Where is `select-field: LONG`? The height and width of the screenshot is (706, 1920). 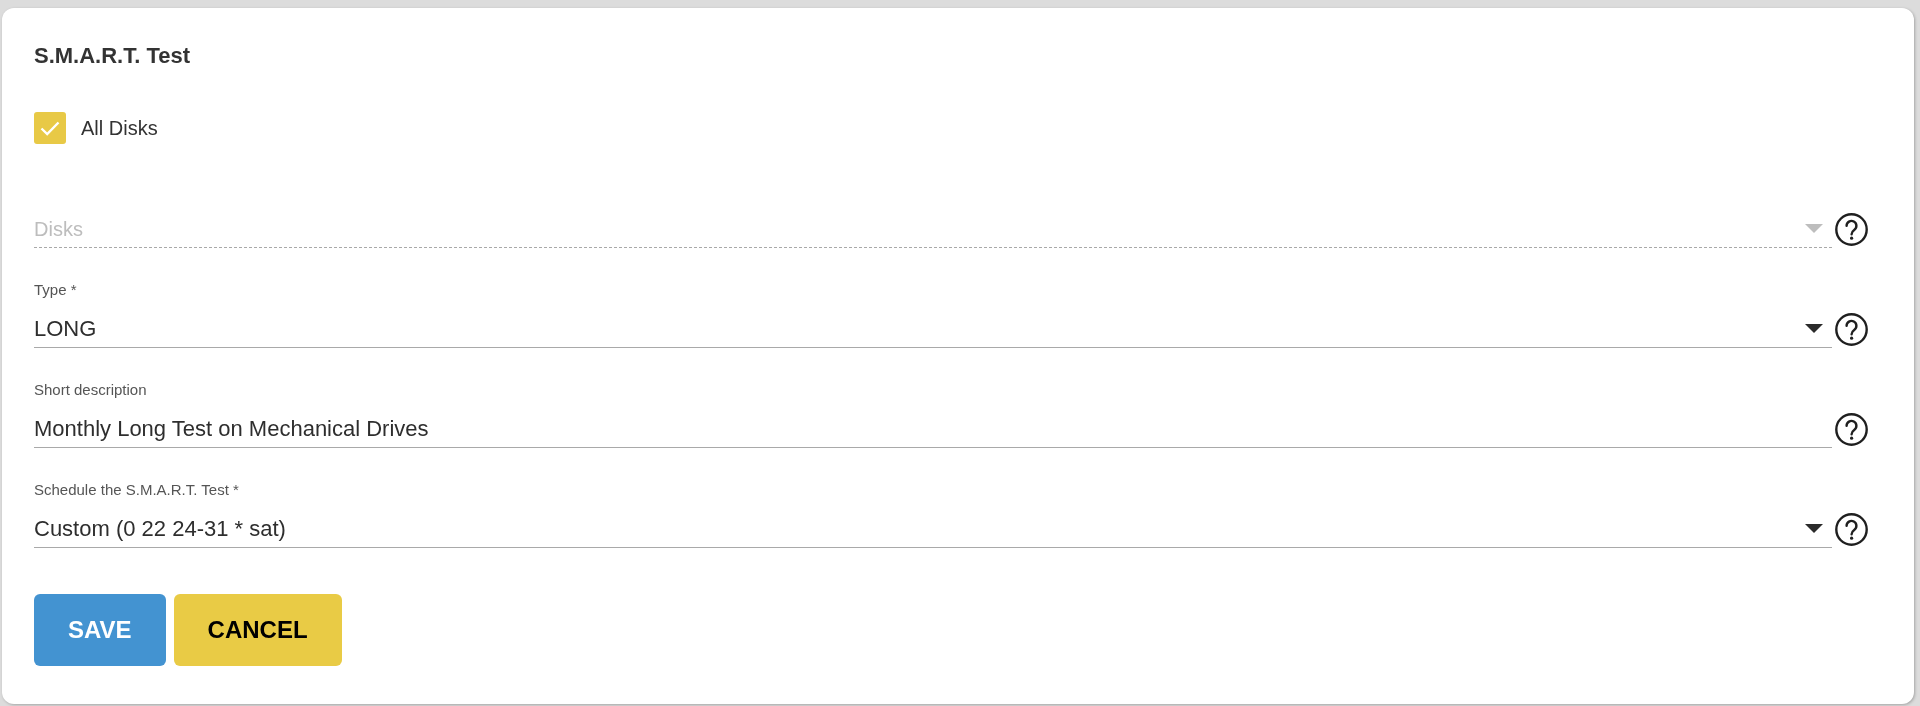 select-field: LONG is located at coordinates (933, 329).